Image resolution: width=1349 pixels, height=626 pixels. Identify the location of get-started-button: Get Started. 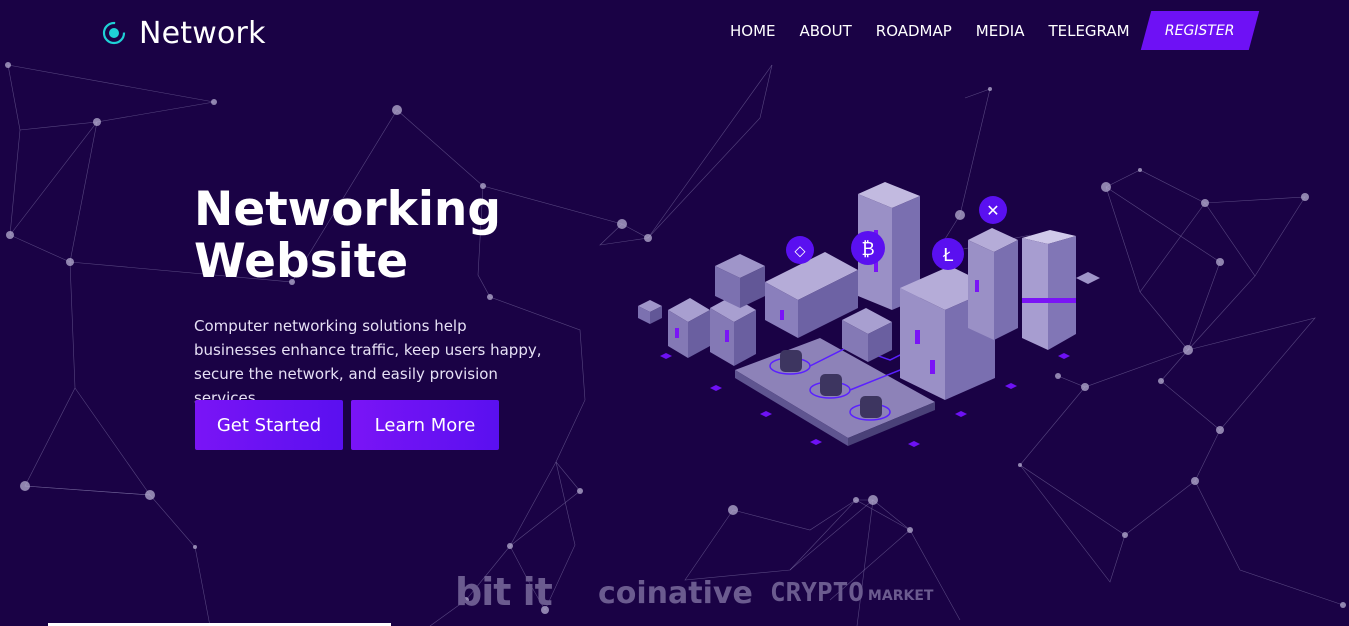
(269, 425).